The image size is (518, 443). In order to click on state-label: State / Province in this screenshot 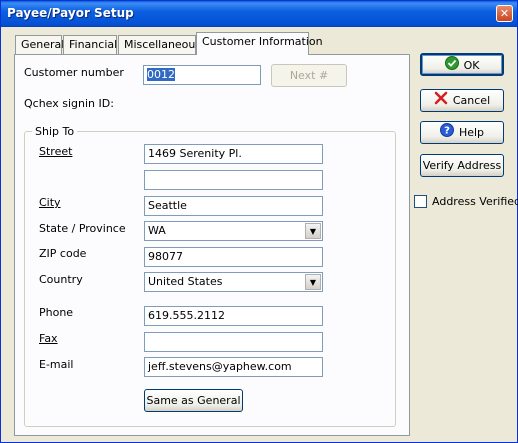, I will do `click(82, 228)`.